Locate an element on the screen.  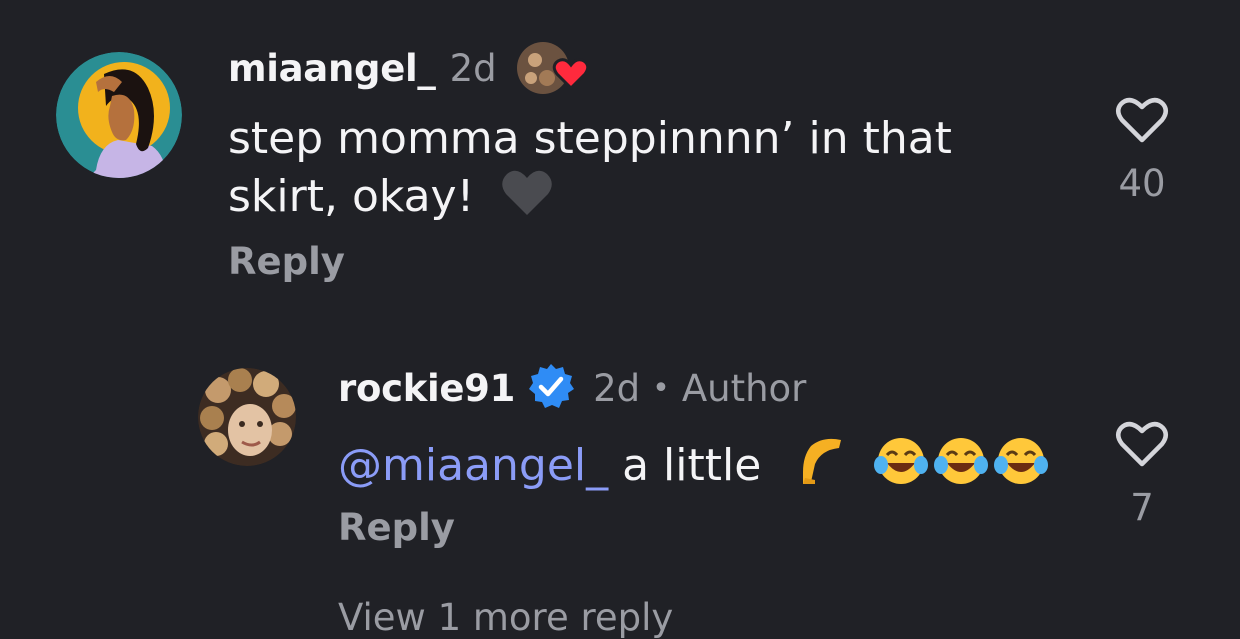
username: rockie91 is located at coordinates (426, 388).